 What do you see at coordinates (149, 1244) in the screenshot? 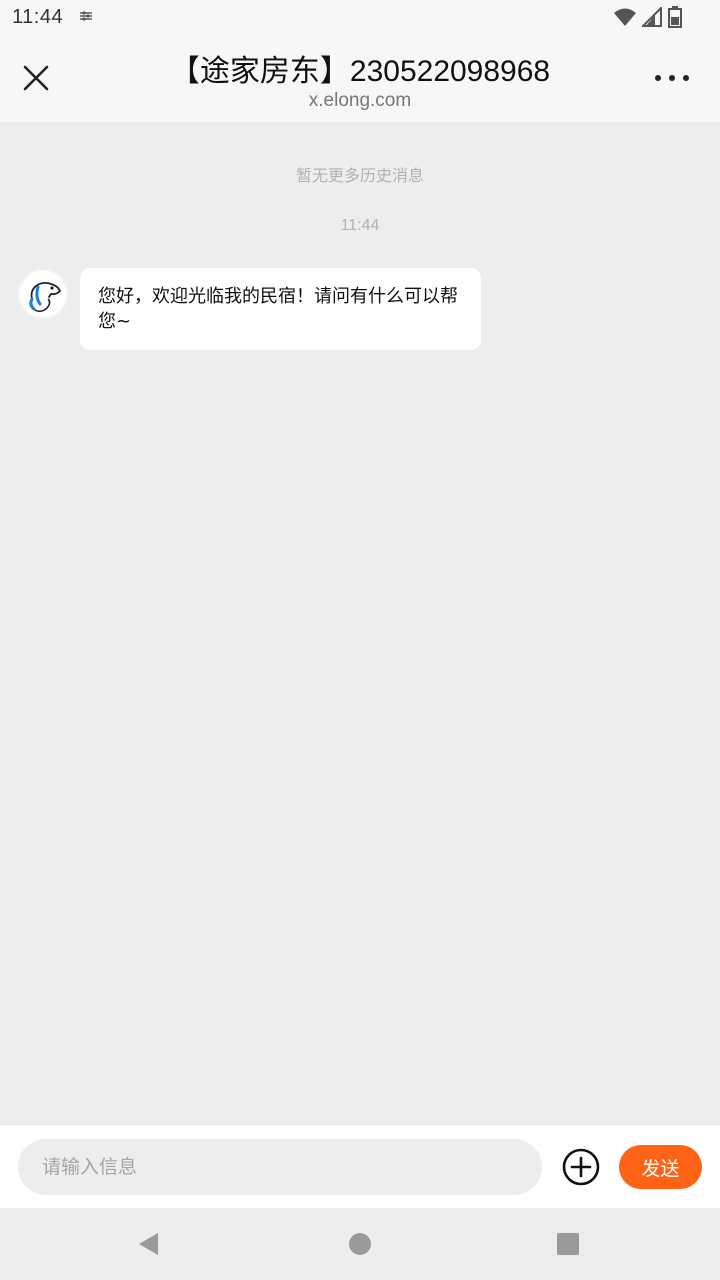
I see `back-icon` at bounding box center [149, 1244].